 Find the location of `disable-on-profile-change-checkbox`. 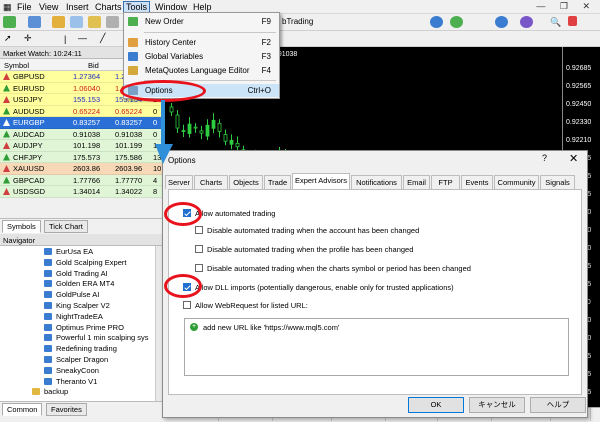

disable-on-profile-change-checkbox is located at coordinates (199, 249).